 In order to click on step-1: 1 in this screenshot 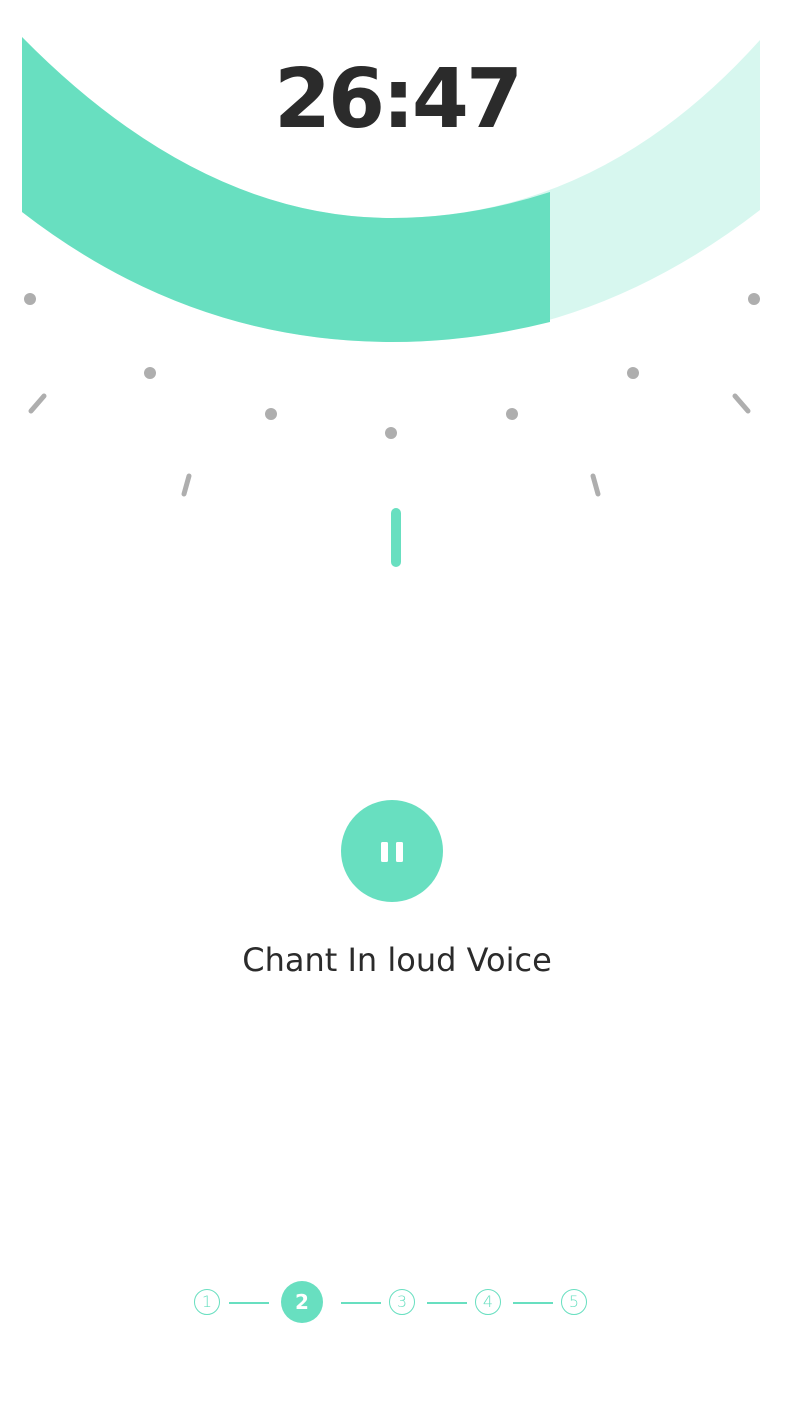, I will do `click(207, 1302)`.